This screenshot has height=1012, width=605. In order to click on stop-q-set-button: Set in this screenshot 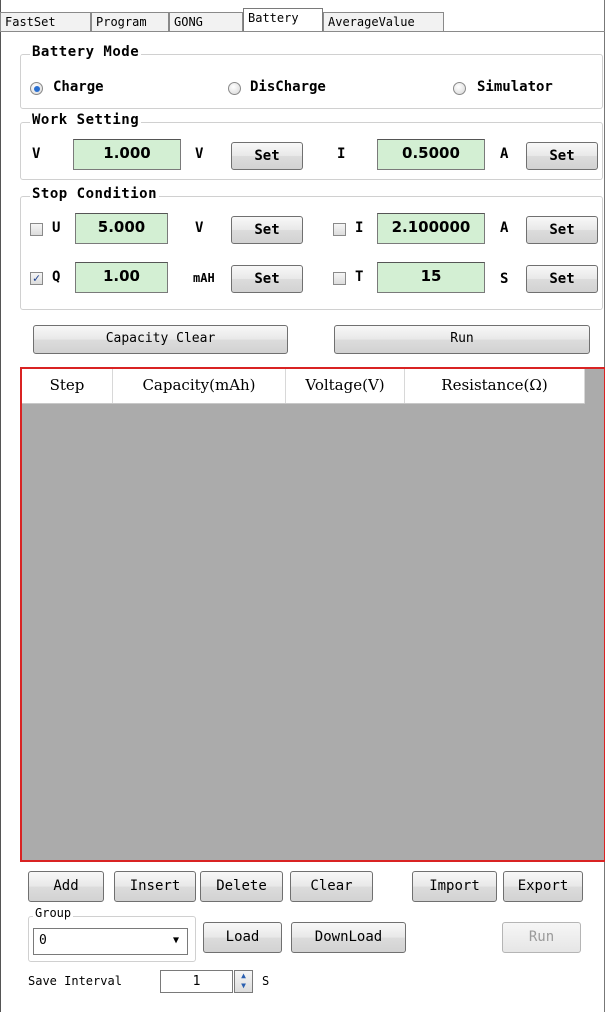, I will do `click(267, 279)`.